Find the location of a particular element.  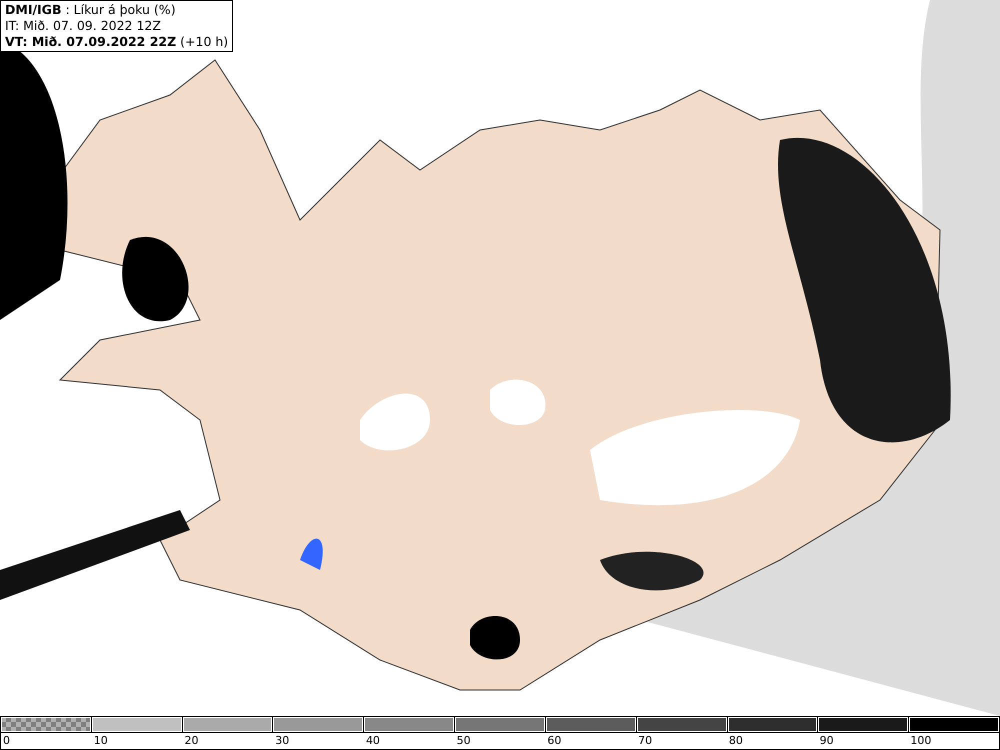

colorbar-label: 20 is located at coordinates (191, 740).